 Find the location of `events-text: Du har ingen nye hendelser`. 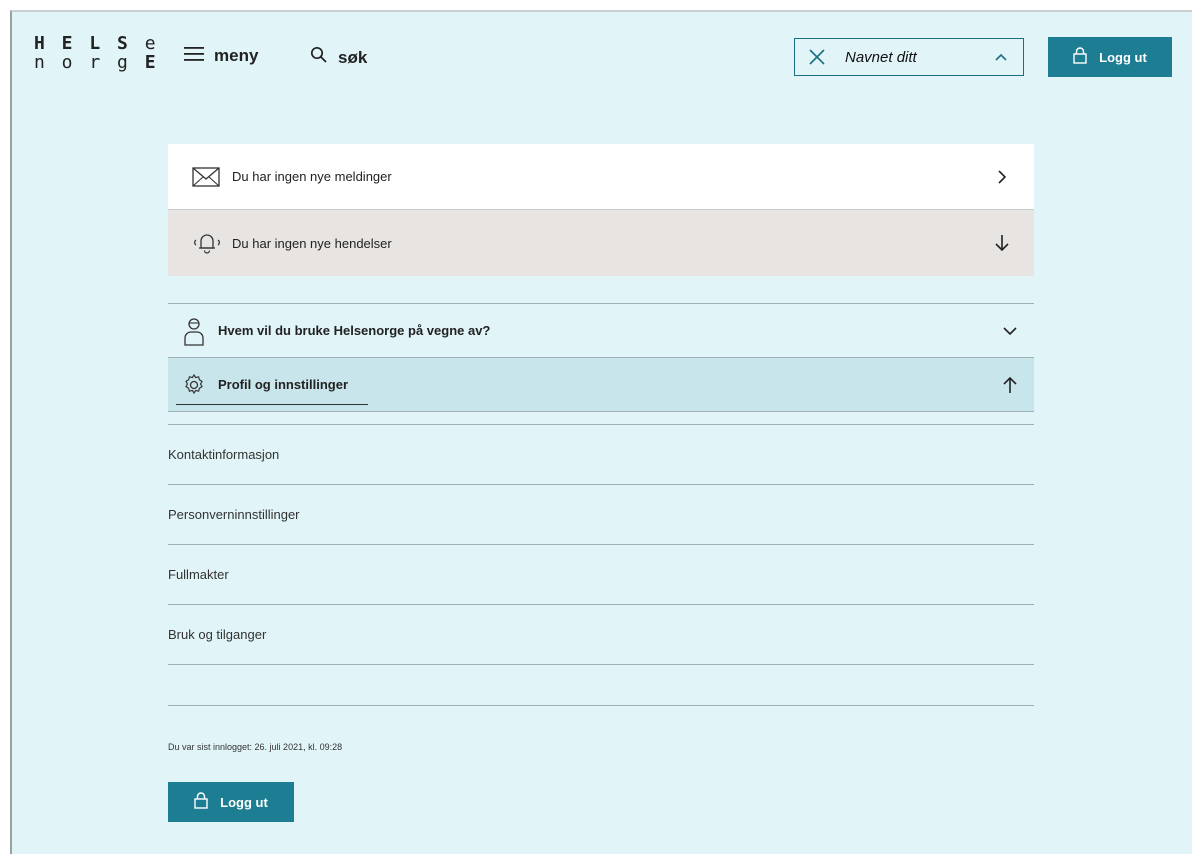

events-text: Du har ingen nye hendelser is located at coordinates (312, 243).